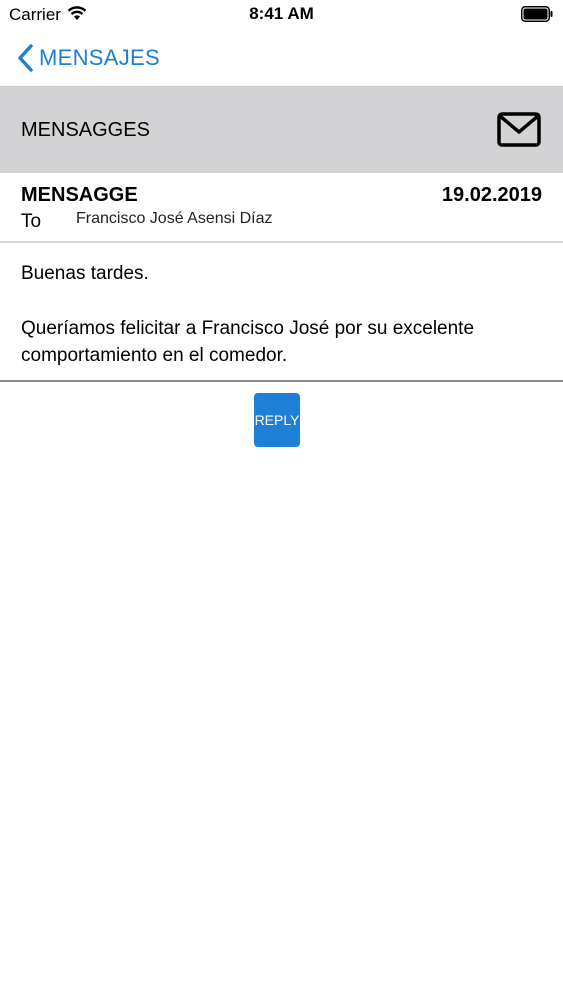 The image size is (563, 1000). Describe the element at coordinates (174, 218) in the screenshot. I see `recipient-name: Francisco José Asensi Díaz` at that location.